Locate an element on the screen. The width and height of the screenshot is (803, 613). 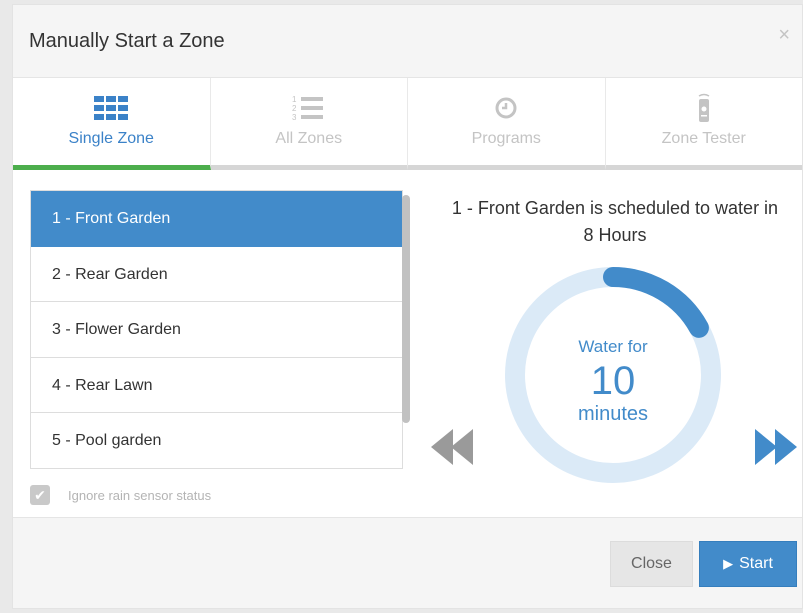
tab-all-zones-label: All Zones is located at coordinates (309, 138).